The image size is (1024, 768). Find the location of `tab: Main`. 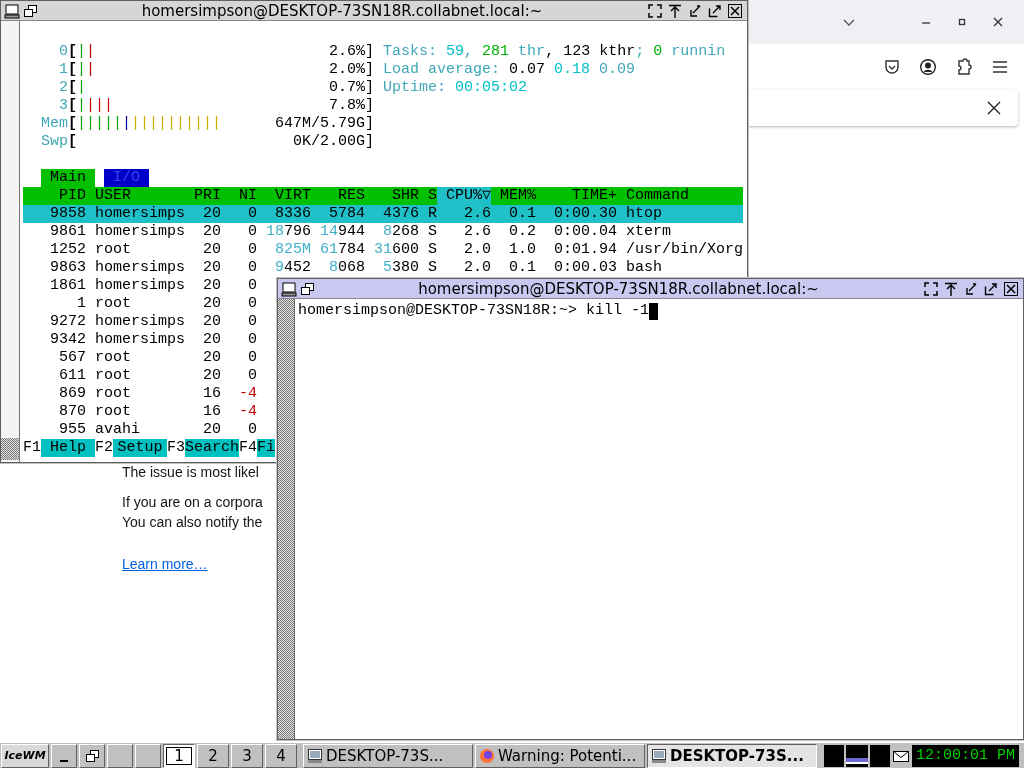

tab: Main is located at coordinates (68, 178).